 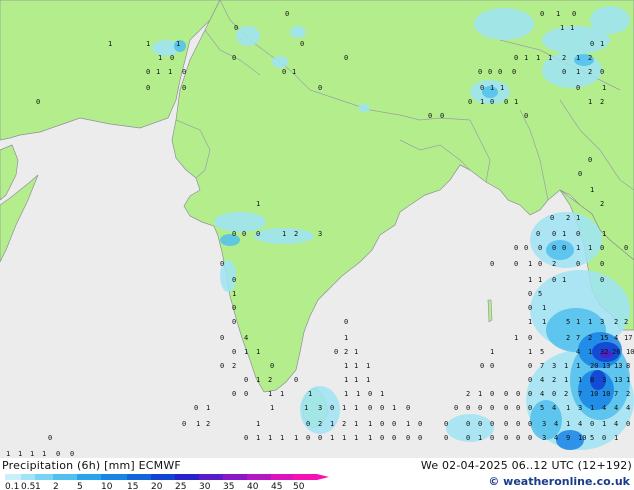 What do you see at coordinates (618, 380) in the screenshot?
I see `precip-value: 13` at bounding box center [618, 380].